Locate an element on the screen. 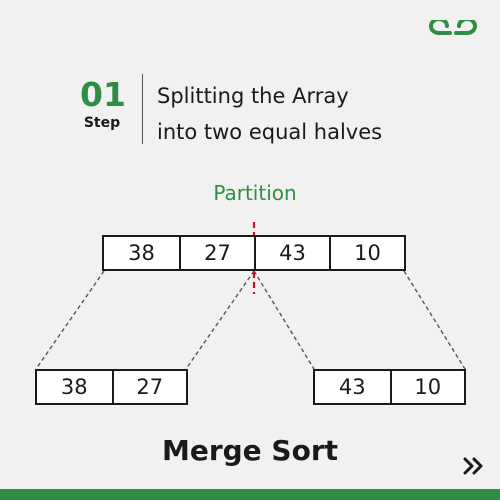 Image resolution: width=500 pixels, height=500 pixels. step-title-line-1: Splitting the Array is located at coordinates (253, 96).